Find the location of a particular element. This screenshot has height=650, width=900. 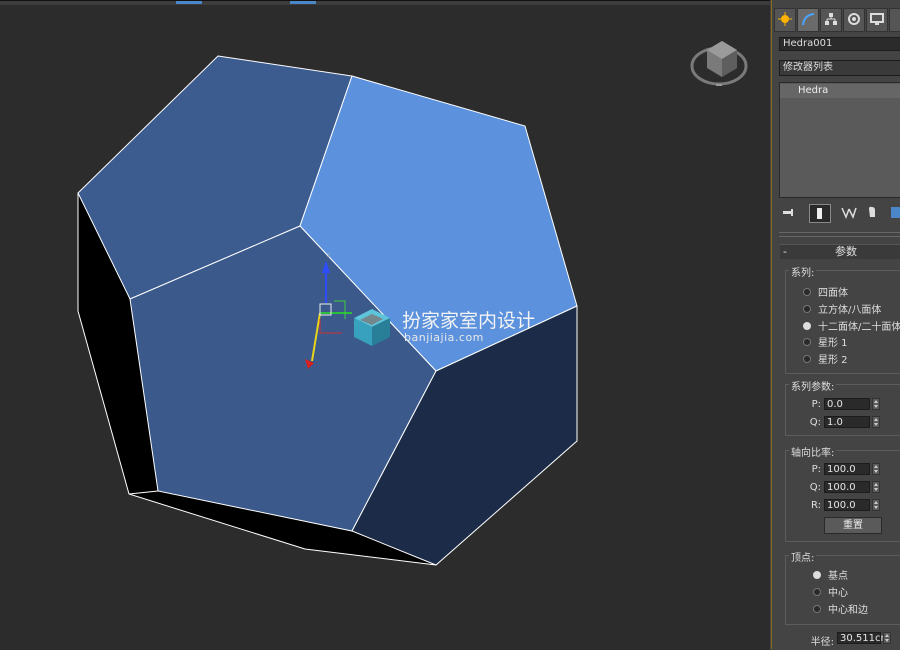

motion-icon is located at coordinates (854, 19).